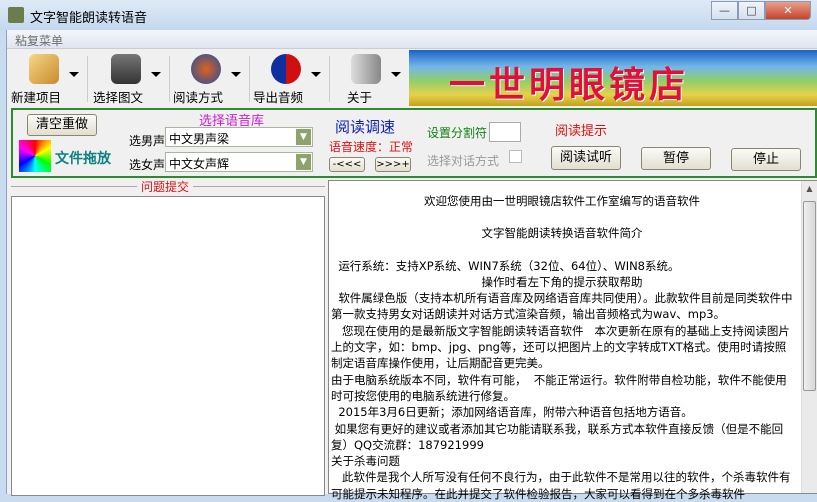 This screenshot has height=502, width=817. I want to click on app-icon, so click(16, 15).